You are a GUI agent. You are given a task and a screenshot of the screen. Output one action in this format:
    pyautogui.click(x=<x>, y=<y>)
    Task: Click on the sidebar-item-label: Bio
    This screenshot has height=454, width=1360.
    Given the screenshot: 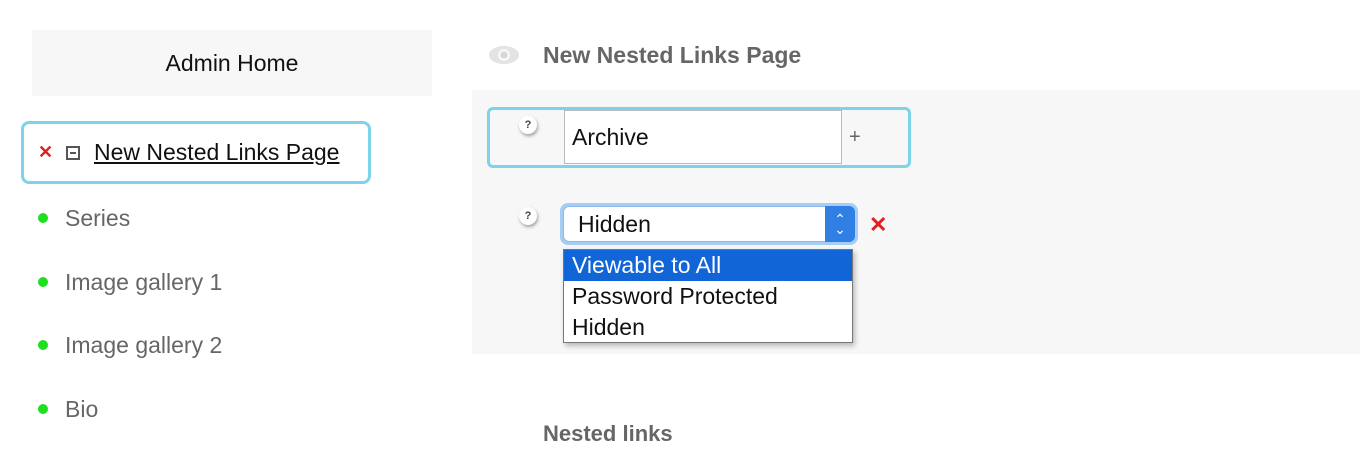 What is the action you would take?
    pyautogui.click(x=82, y=408)
    